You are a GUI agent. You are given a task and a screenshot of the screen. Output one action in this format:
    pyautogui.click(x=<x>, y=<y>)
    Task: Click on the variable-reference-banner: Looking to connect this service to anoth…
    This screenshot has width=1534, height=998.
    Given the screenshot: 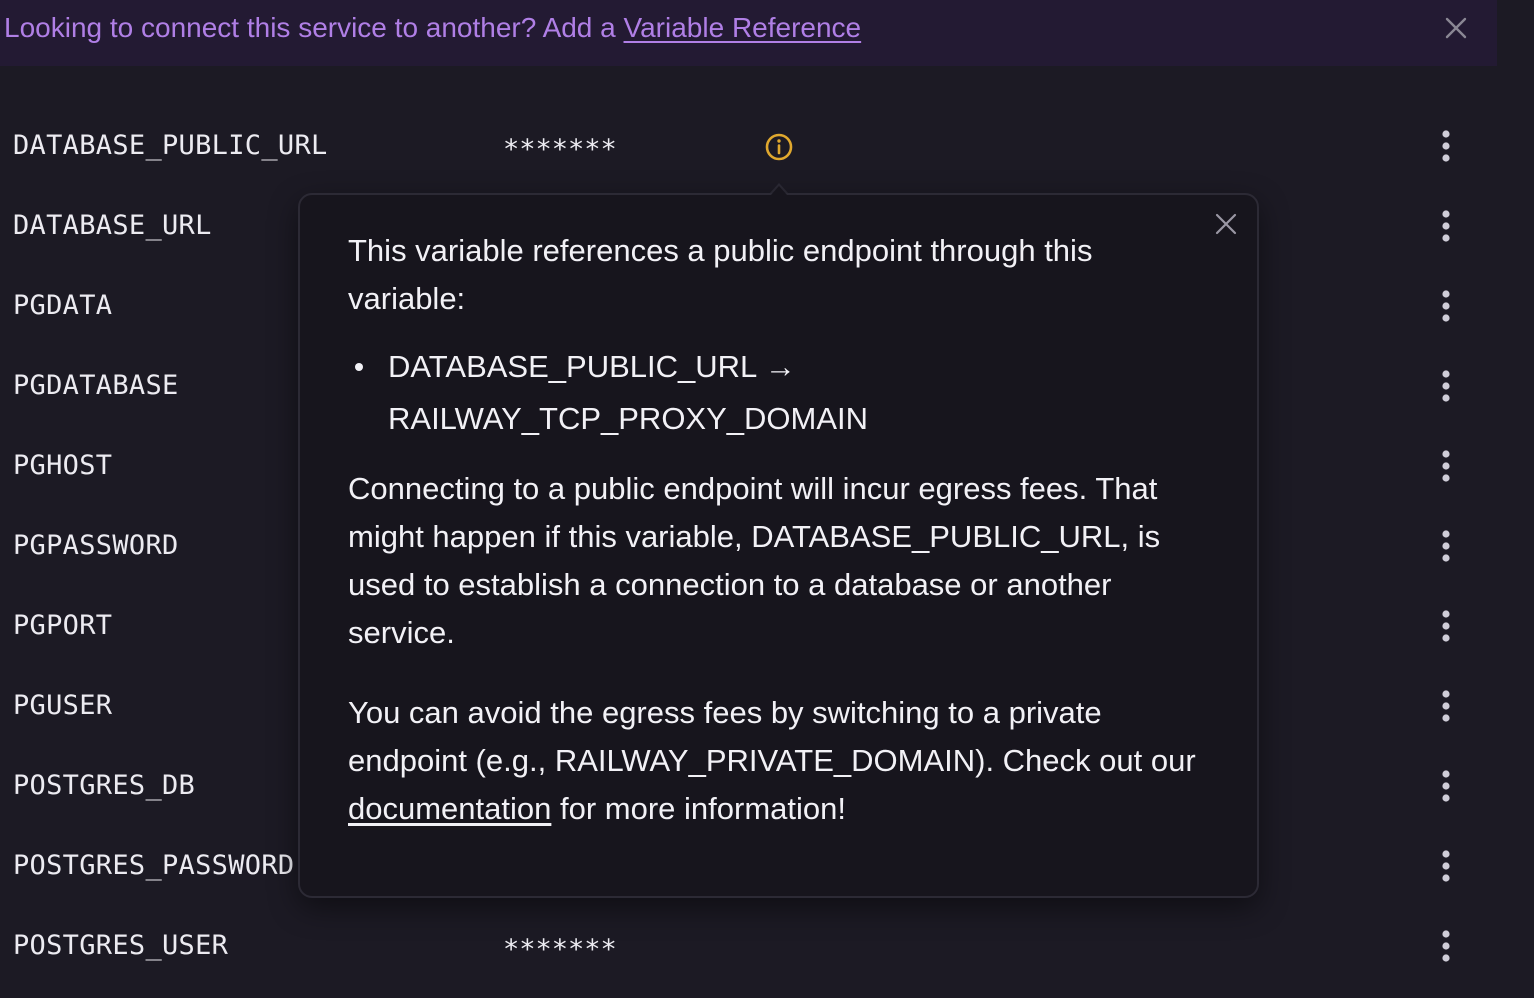 What is the action you would take?
    pyautogui.click(x=748, y=33)
    